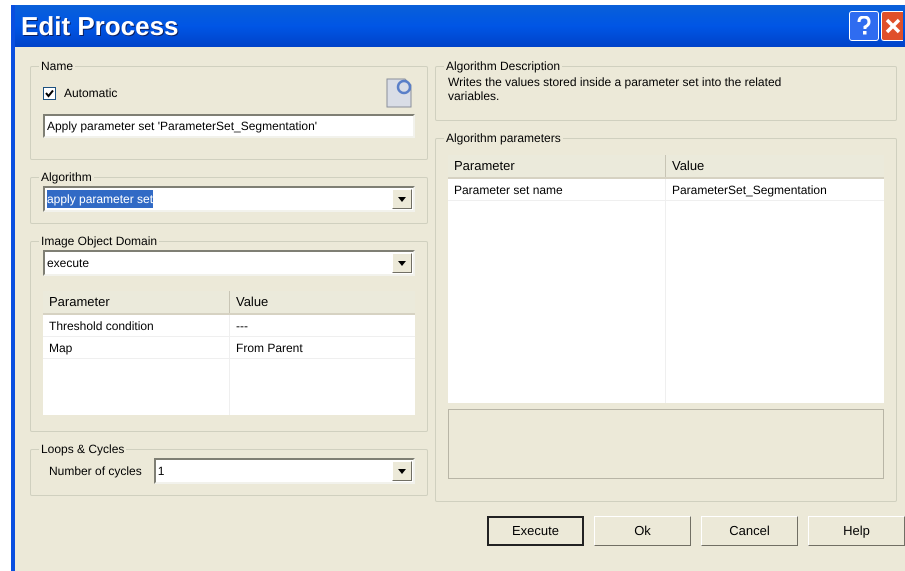  What do you see at coordinates (399, 93) in the screenshot?
I see `document-icon` at bounding box center [399, 93].